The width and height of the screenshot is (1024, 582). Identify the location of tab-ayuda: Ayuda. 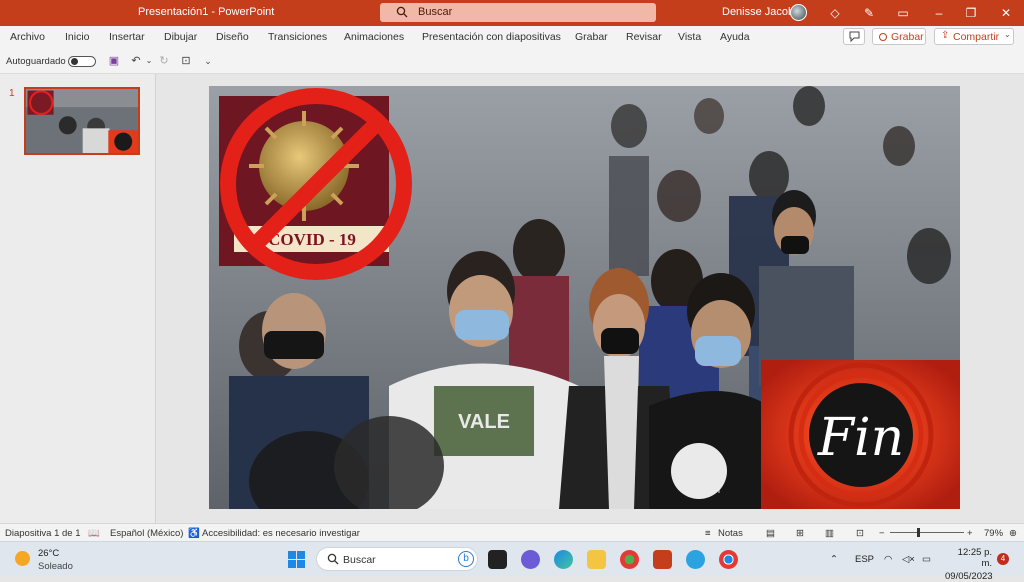
(735, 37).